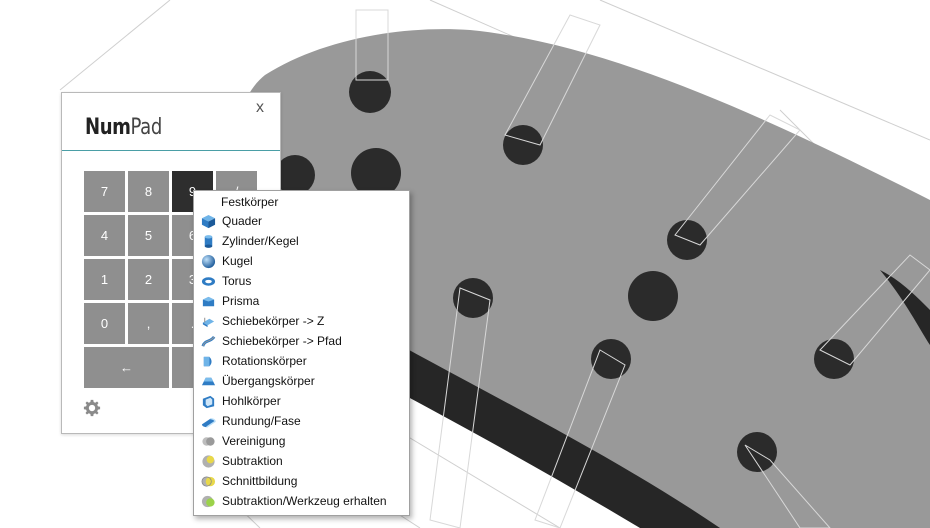 The image size is (930, 528). Describe the element at coordinates (104, 235) in the screenshot. I see `key-4: 4` at that location.